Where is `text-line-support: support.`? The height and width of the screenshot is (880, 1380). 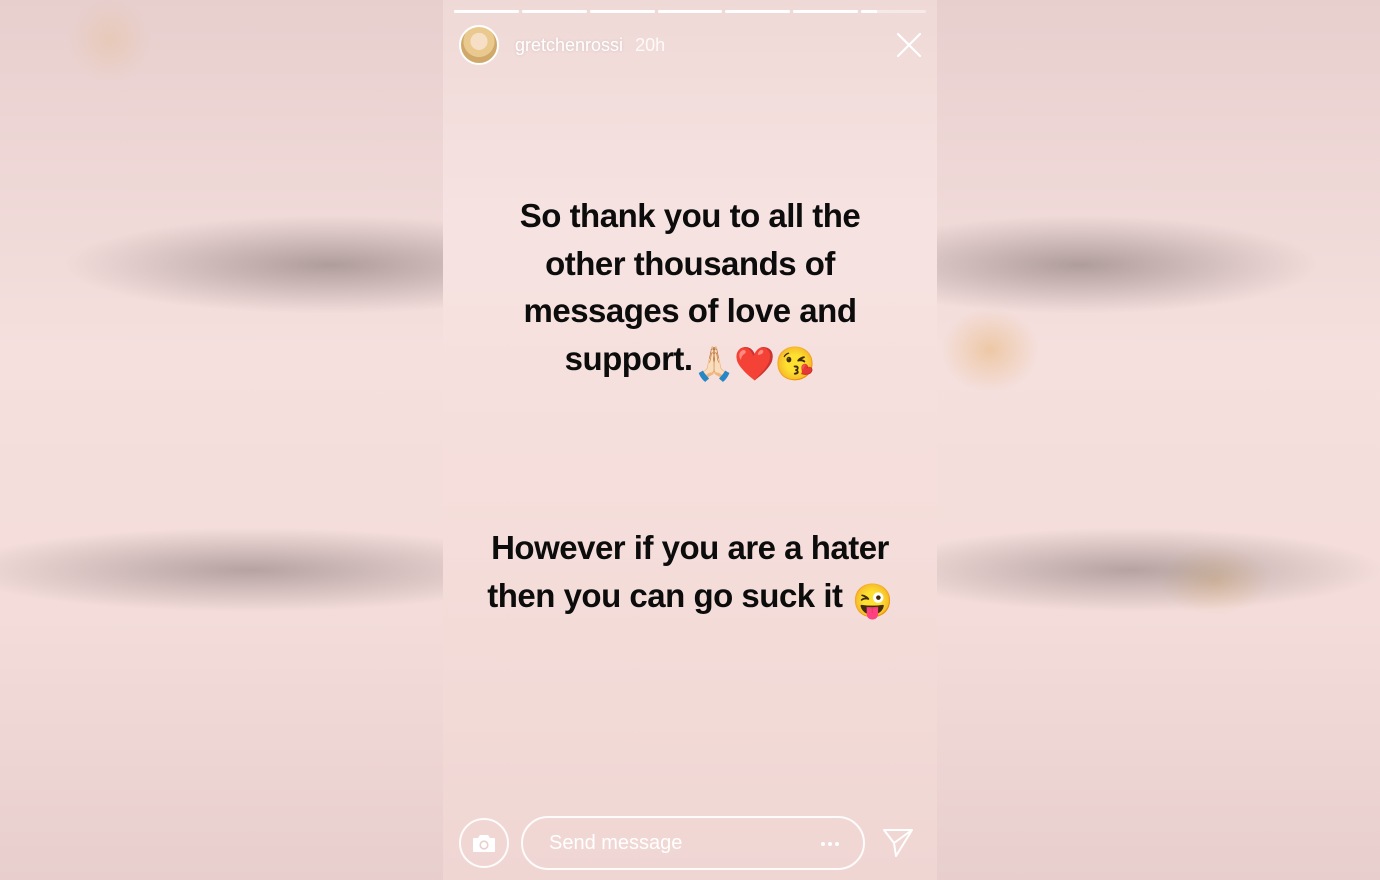
text-line-support: support. is located at coordinates (628, 358).